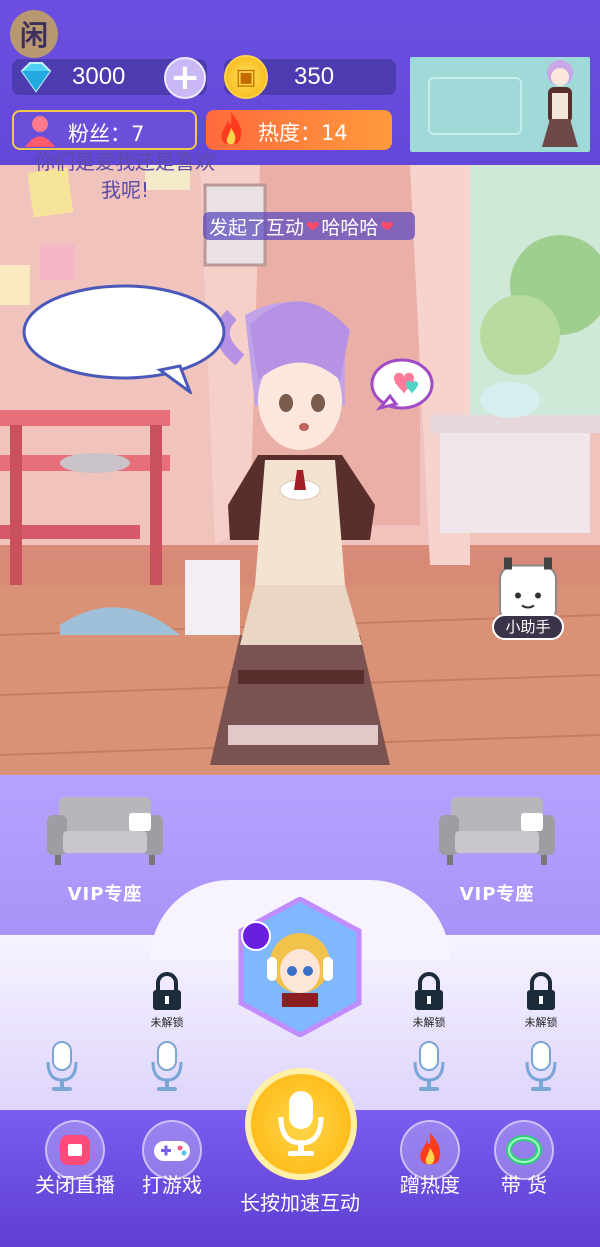 This screenshot has height=1247, width=600. Describe the element at coordinates (106, 134) in the screenshot. I see `fans-label: 粉丝：7` at that location.